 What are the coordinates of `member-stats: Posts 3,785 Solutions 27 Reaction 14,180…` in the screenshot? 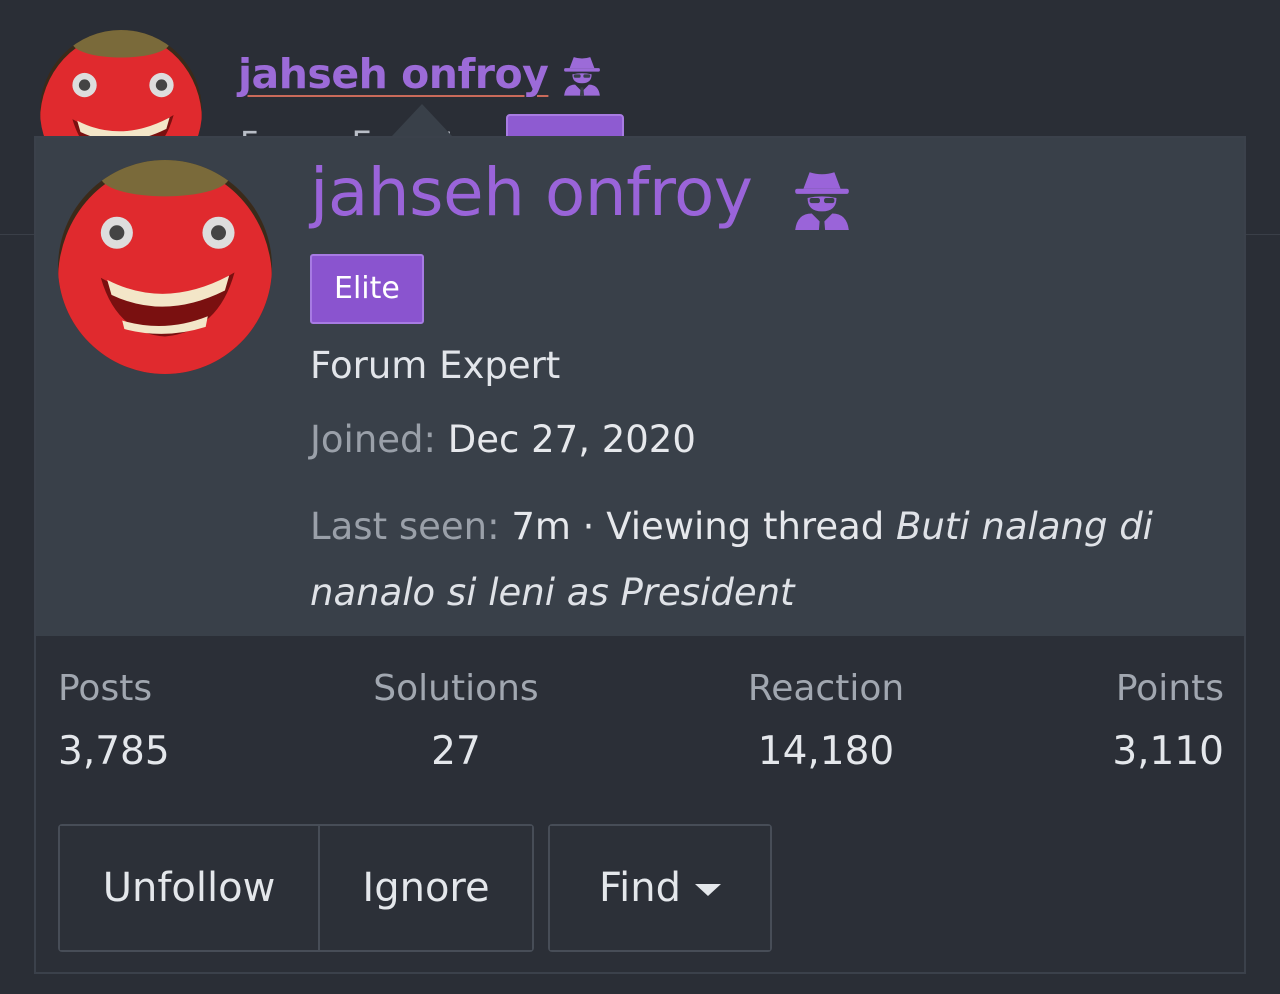 It's located at (640, 728).